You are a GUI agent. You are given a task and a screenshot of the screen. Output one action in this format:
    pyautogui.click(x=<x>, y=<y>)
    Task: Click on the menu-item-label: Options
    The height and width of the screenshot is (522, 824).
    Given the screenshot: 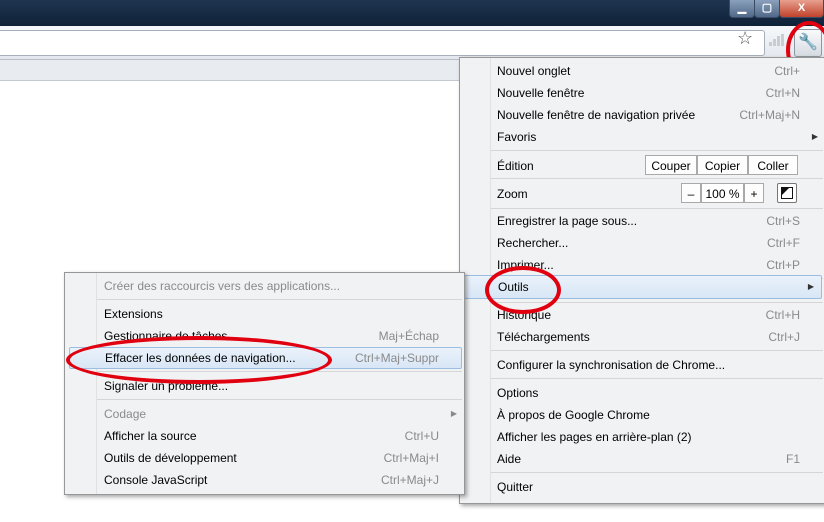 What is the action you would take?
    pyautogui.click(x=518, y=393)
    